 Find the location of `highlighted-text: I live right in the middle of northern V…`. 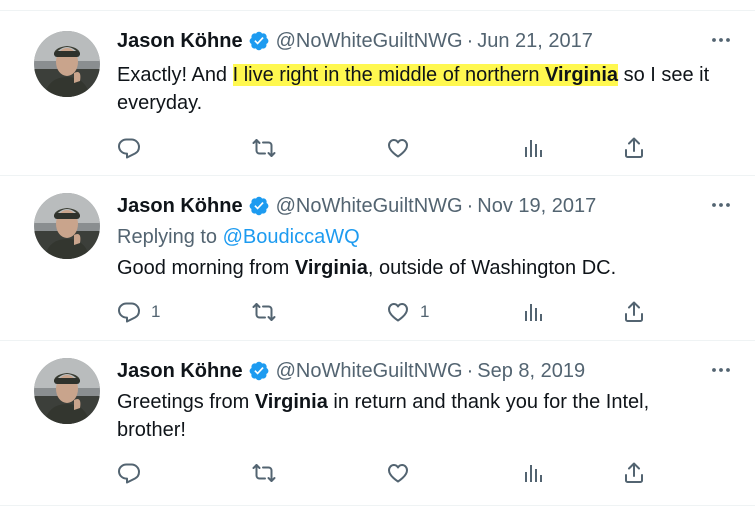

highlighted-text: I live right in the middle of northern V… is located at coordinates (425, 75).